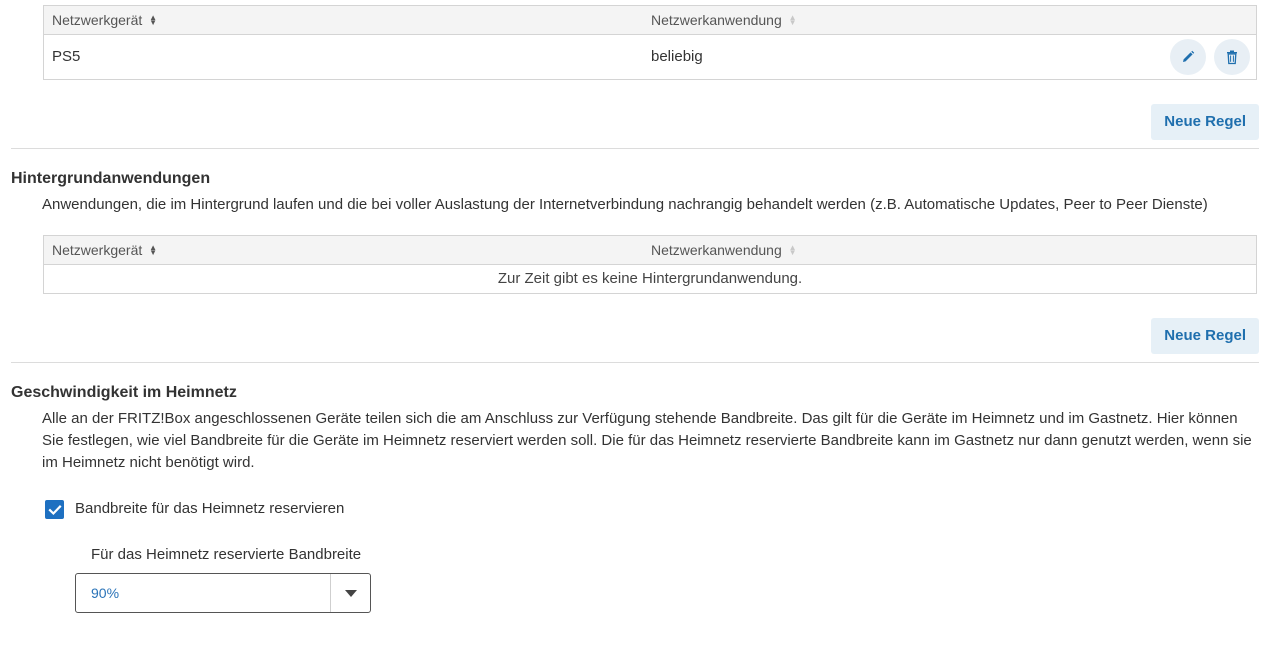  What do you see at coordinates (226, 554) in the screenshot?
I see `bandwidth-select-label: Für das Heimnetz reservierte Bandbreite` at bounding box center [226, 554].